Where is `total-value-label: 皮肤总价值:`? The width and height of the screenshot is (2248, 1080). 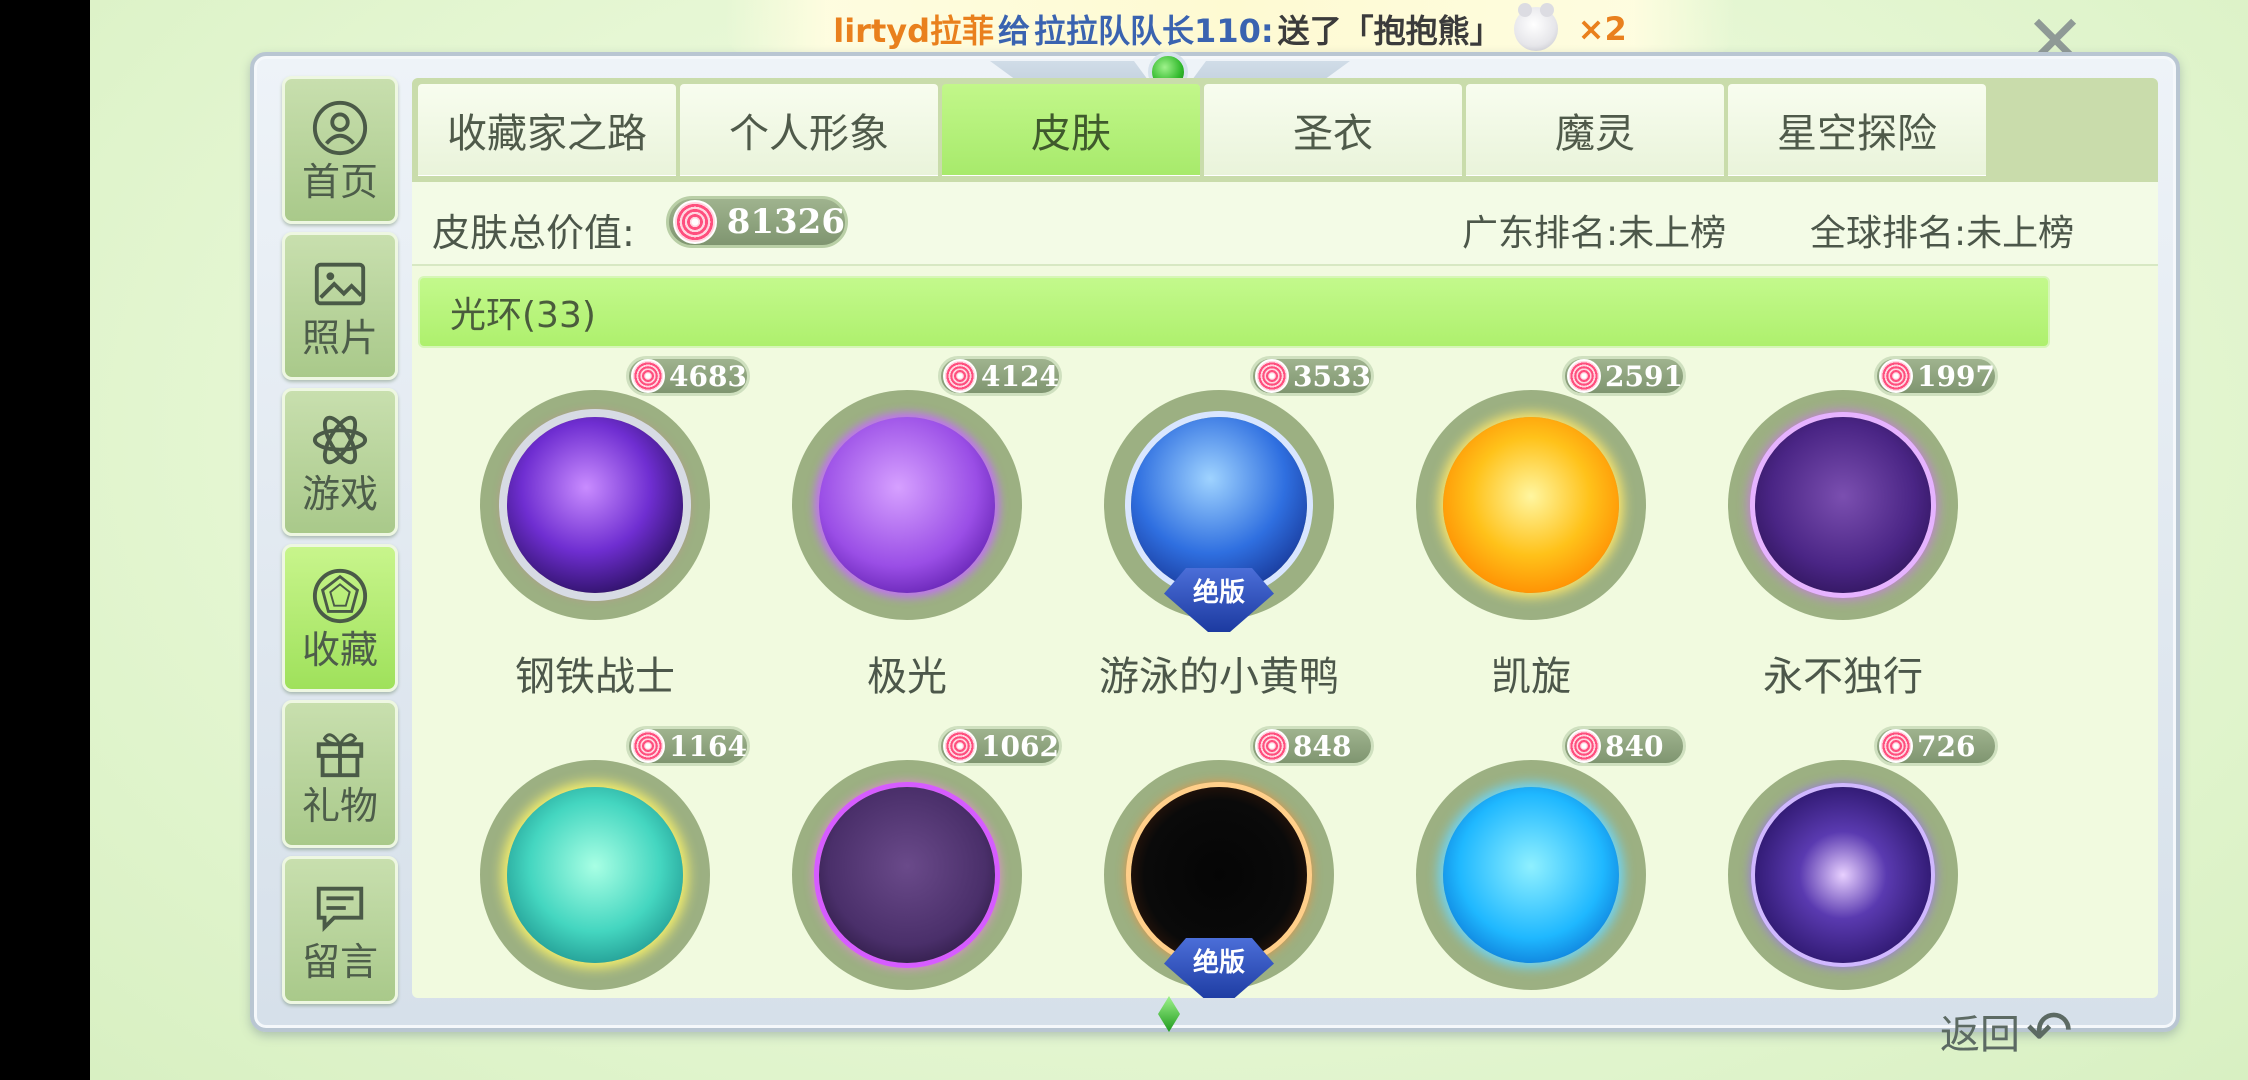 total-value-label: 皮肤总价值: is located at coordinates (533, 233).